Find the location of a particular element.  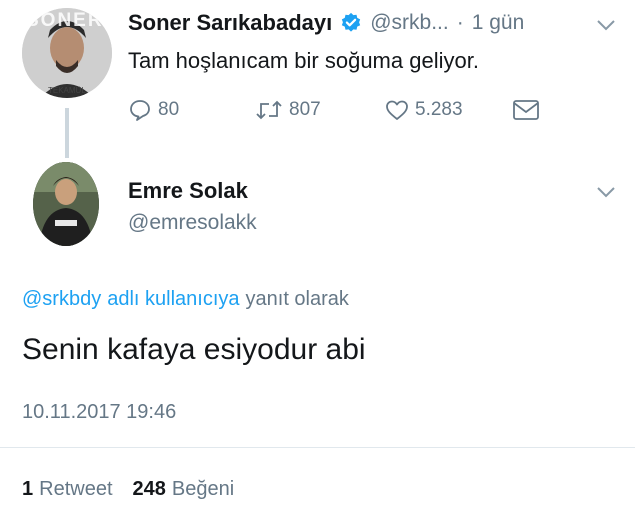

retweet-stat-count: 1 is located at coordinates (28, 489).